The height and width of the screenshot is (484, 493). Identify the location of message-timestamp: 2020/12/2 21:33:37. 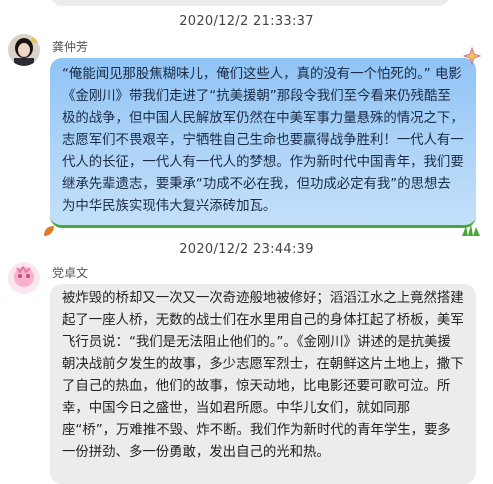
(246, 21).